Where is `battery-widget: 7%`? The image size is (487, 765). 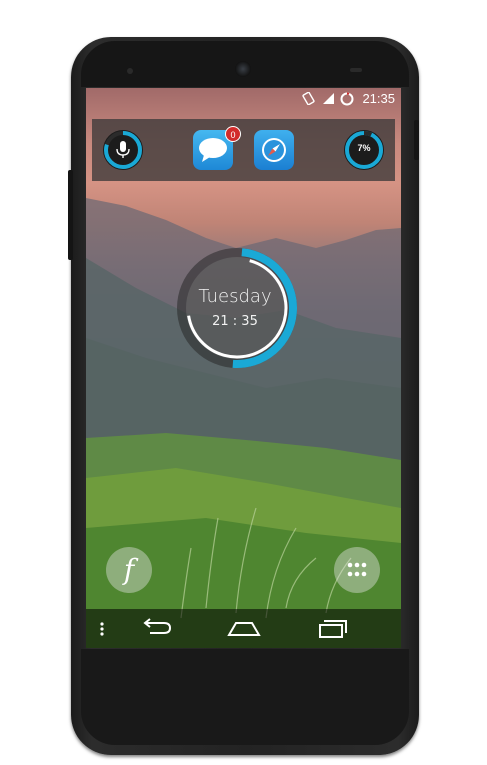 battery-widget: 7% is located at coordinates (364, 150).